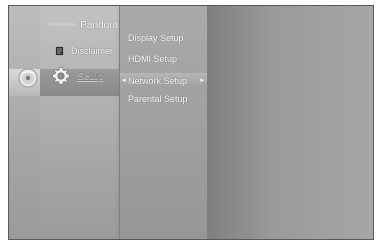 The height and width of the screenshot is (244, 380). What do you see at coordinates (158, 81) in the screenshot?
I see `submenu-item-label: Network Setup` at bounding box center [158, 81].